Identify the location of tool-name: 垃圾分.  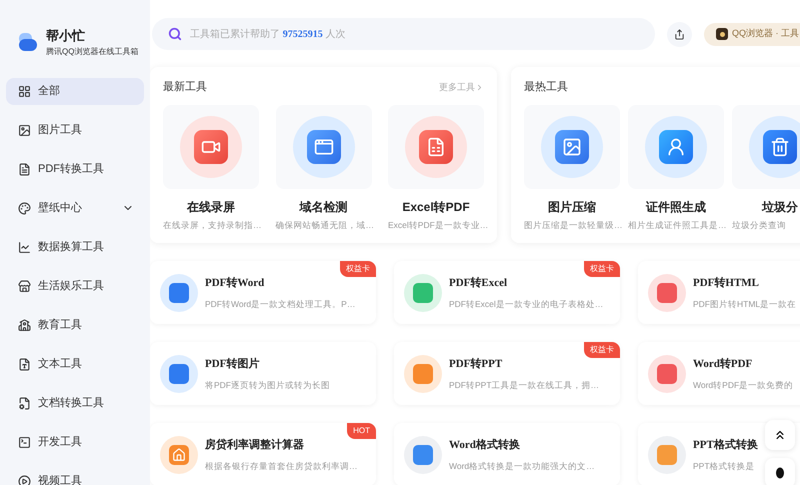
(780, 207).